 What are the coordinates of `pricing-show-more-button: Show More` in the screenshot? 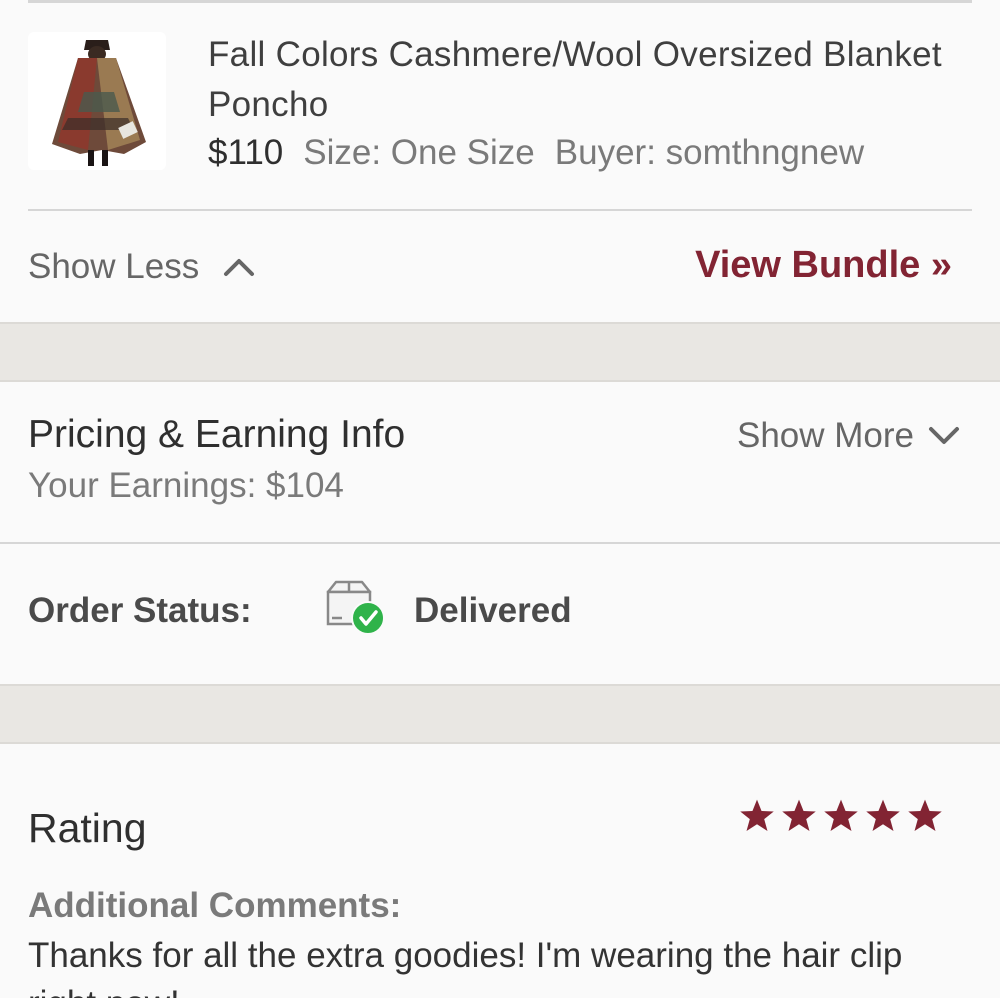 It's located at (848, 436).